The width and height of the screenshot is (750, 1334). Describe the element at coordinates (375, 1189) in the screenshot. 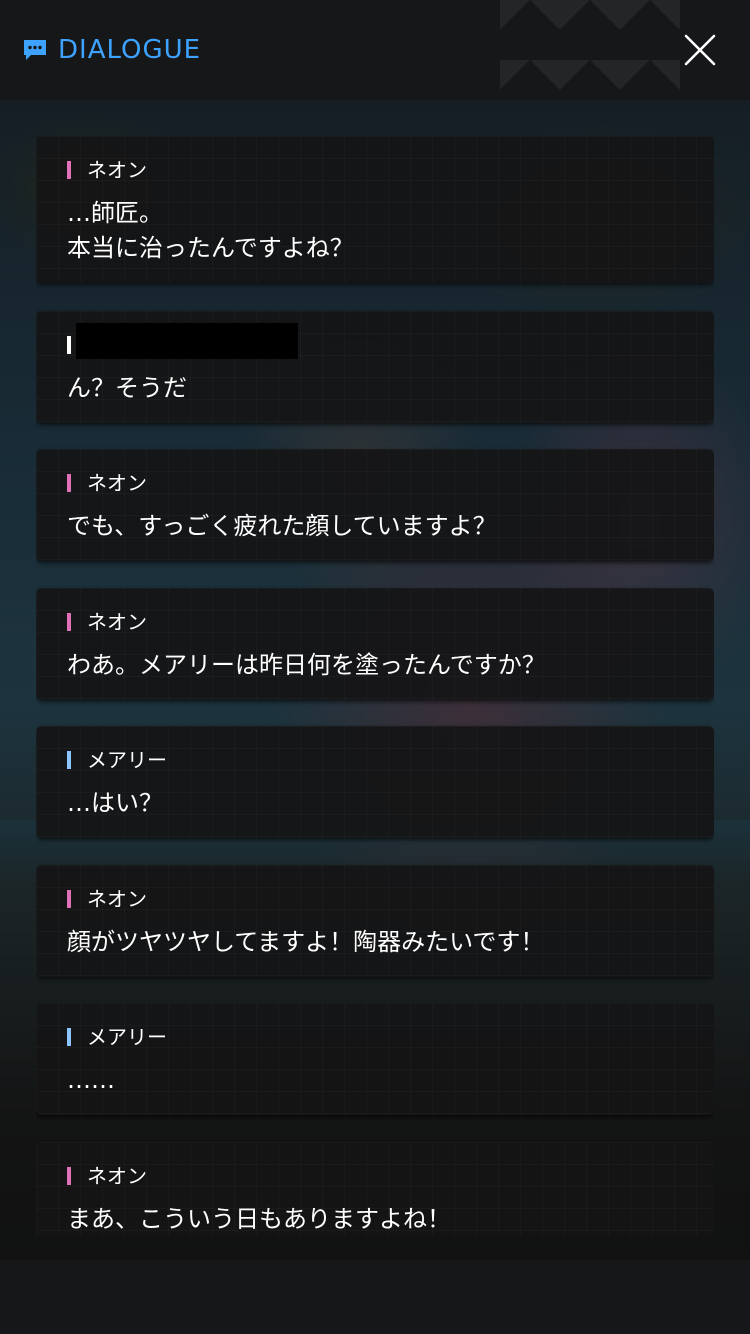

I see `dialogue-entry: ネオンまあ、こういう日もありますよね！` at that location.